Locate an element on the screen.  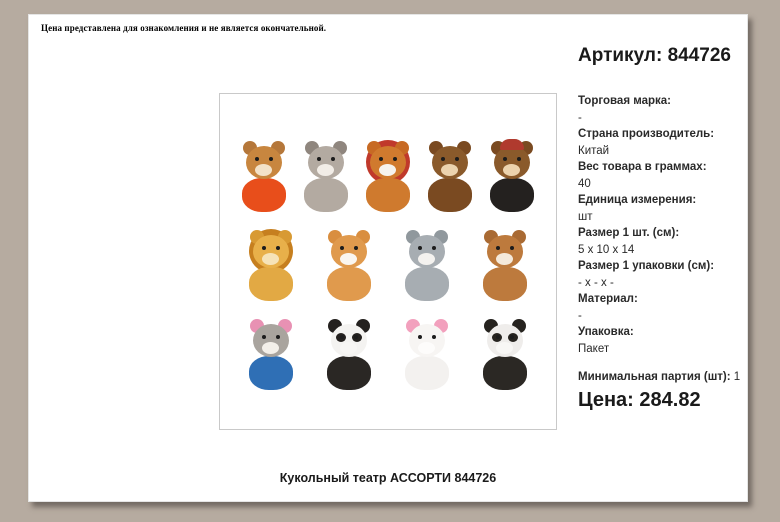
toy-orange-horse is located at coordinates (388, 176).